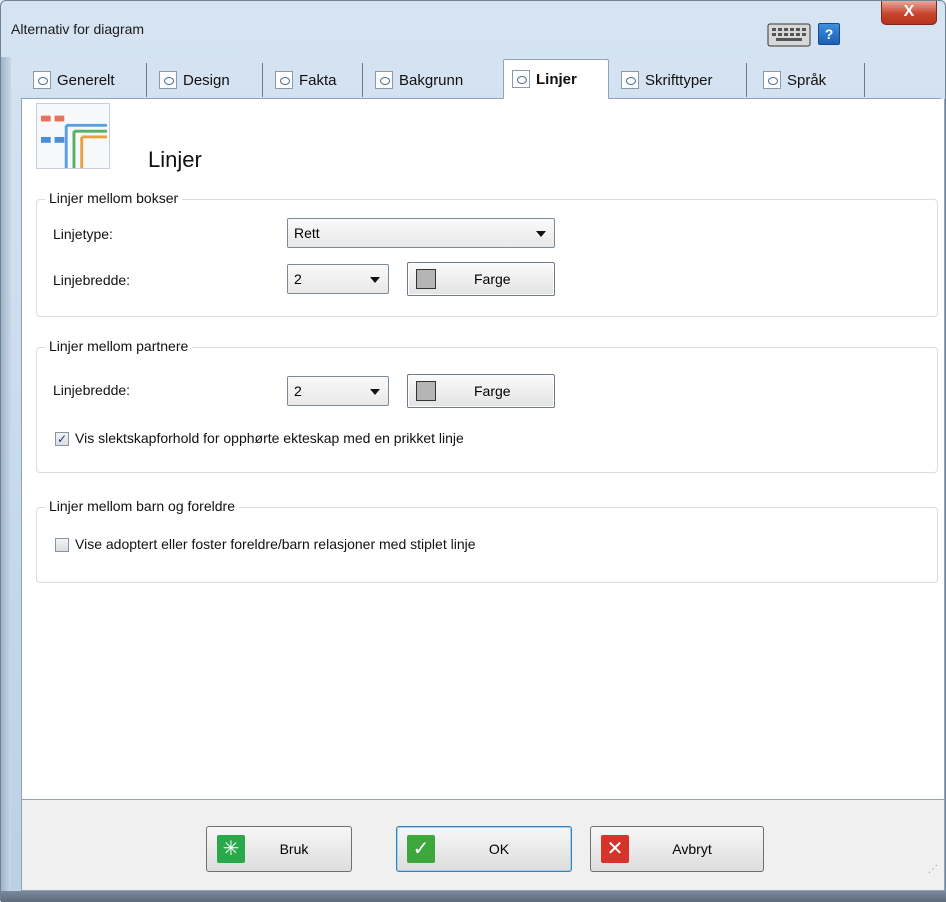 The width and height of the screenshot is (946, 902). What do you see at coordinates (168, 80) in the screenshot?
I see `design-tab-icon` at bounding box center [168, 80].